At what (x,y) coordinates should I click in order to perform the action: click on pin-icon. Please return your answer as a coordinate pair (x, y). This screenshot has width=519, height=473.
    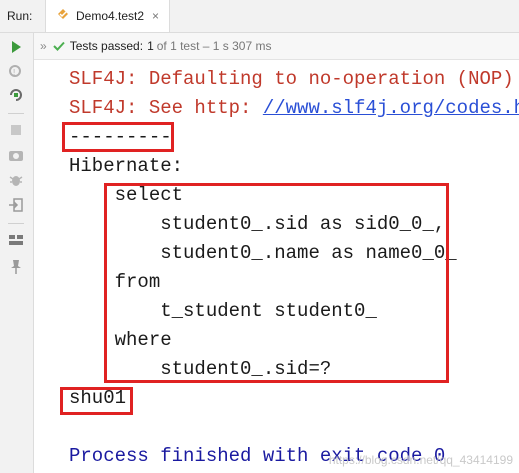
    Looking at the image, I should click on (16, 267).